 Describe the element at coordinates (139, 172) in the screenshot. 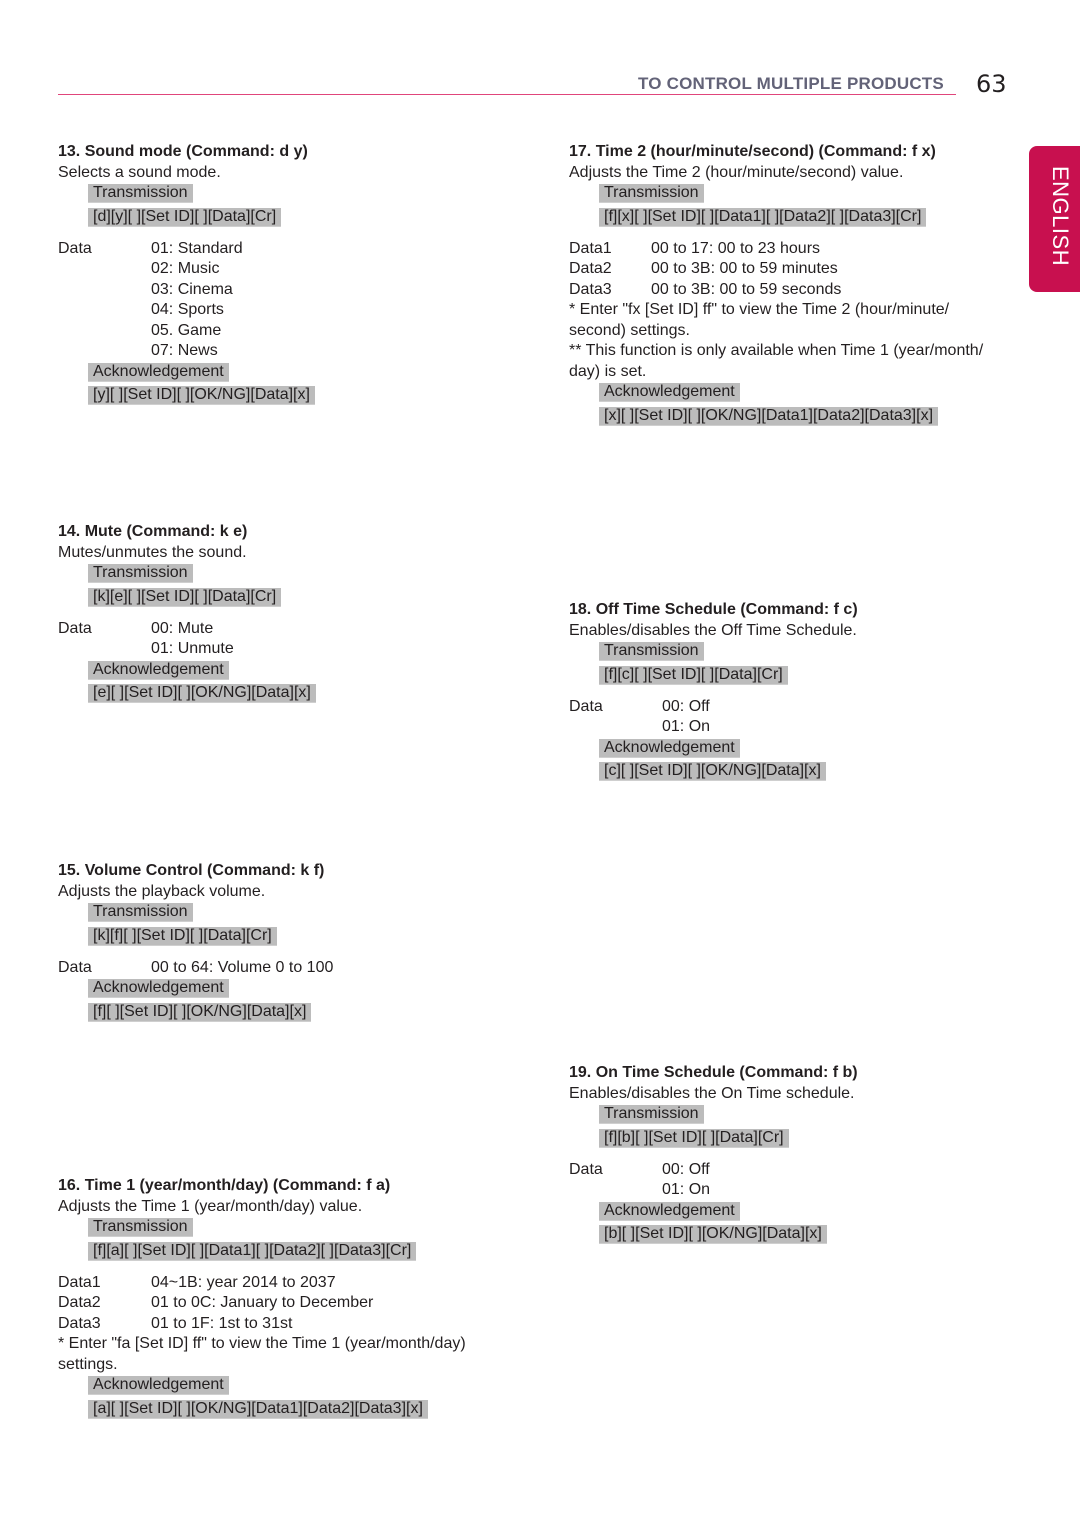

I see `section-description: Selects a sound mode.` at that location.